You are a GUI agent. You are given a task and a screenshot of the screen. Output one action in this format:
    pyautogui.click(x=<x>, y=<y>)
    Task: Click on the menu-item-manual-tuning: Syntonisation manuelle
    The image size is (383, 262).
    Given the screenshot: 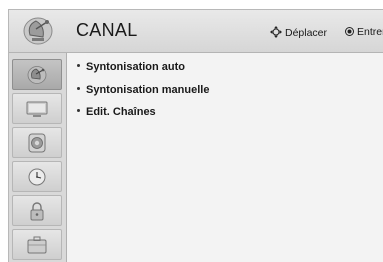 What is the action you would take?
    pyautogui.click(x=143, y=90)
    